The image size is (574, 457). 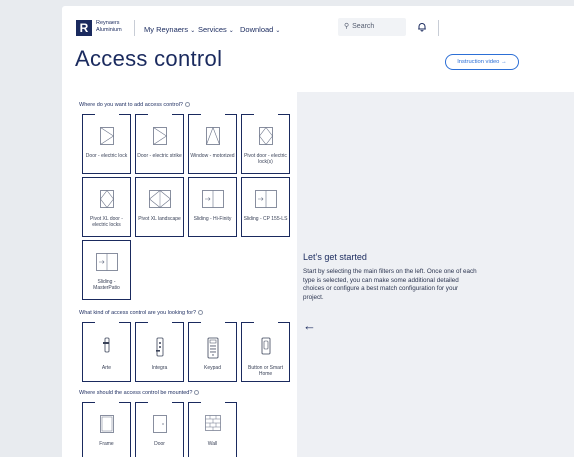 What do you see at coordinates (212, 29) in the screenshot?
I see `nav-label: Services` at bounding box center [212, 29].